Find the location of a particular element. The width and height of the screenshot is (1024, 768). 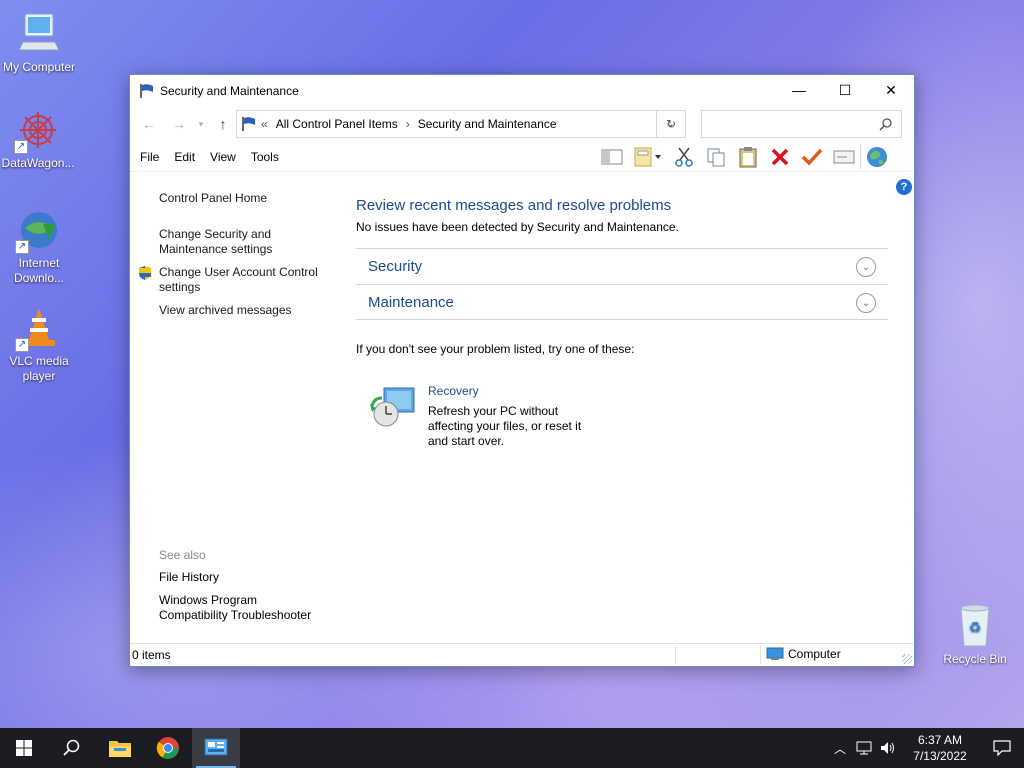

breadcrumb-all-control-panel-items: All Control Panel Items is located at coordinates (337, 124).